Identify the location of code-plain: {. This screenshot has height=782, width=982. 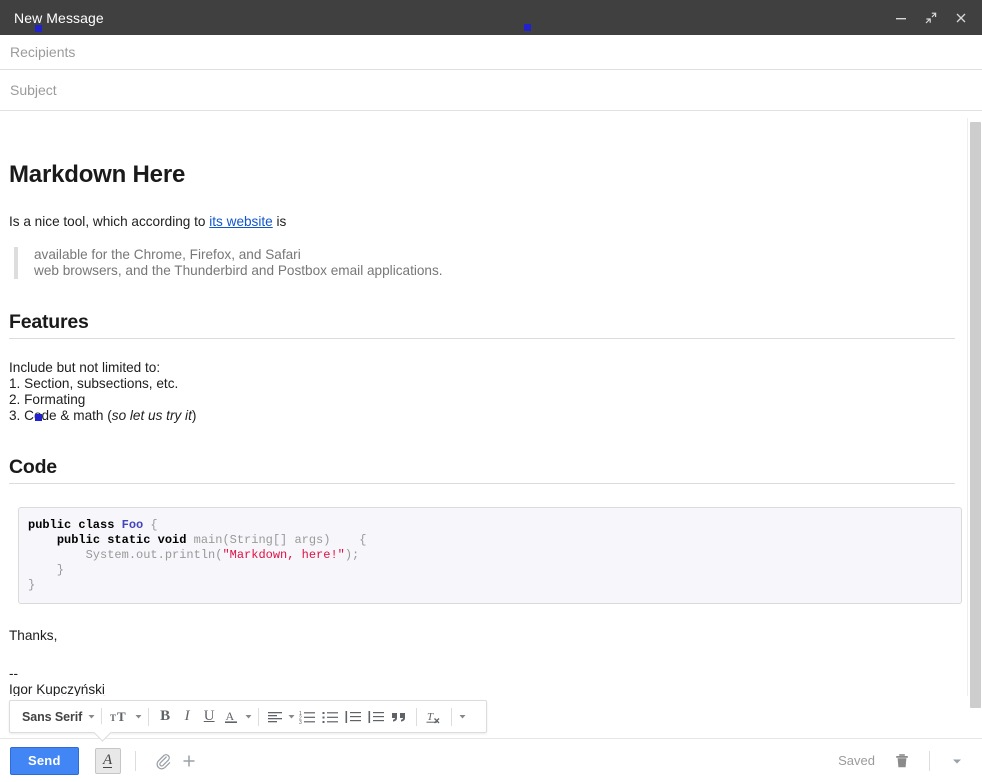
(150, 525).